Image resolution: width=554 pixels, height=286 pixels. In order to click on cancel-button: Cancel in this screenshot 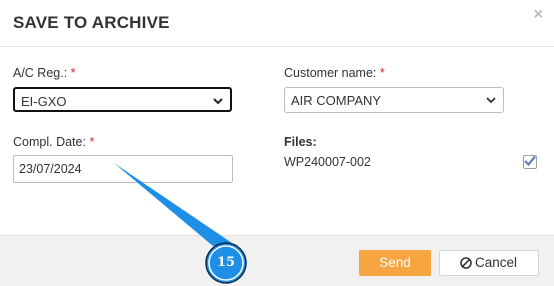, I will do `click(489, 263)`.